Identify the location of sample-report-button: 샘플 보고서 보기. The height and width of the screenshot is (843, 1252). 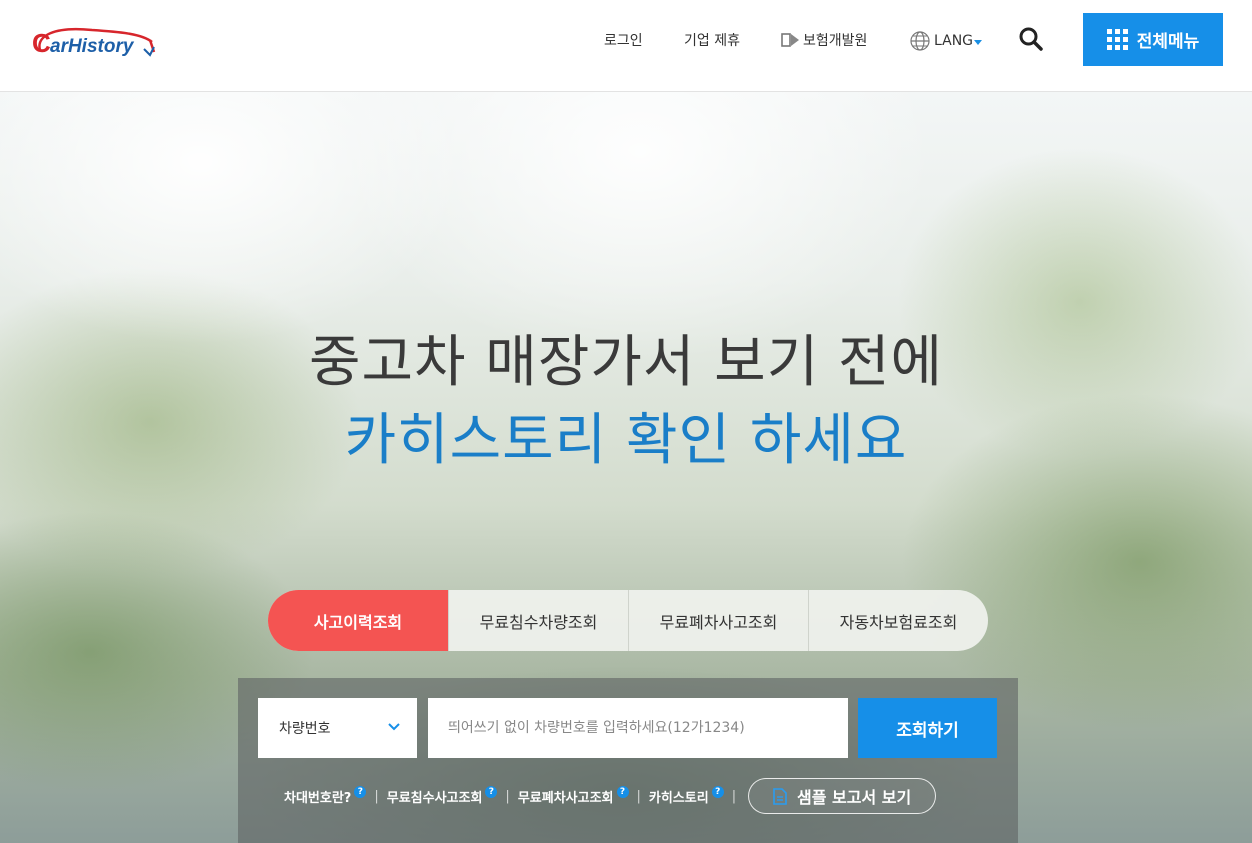
(842, 796).